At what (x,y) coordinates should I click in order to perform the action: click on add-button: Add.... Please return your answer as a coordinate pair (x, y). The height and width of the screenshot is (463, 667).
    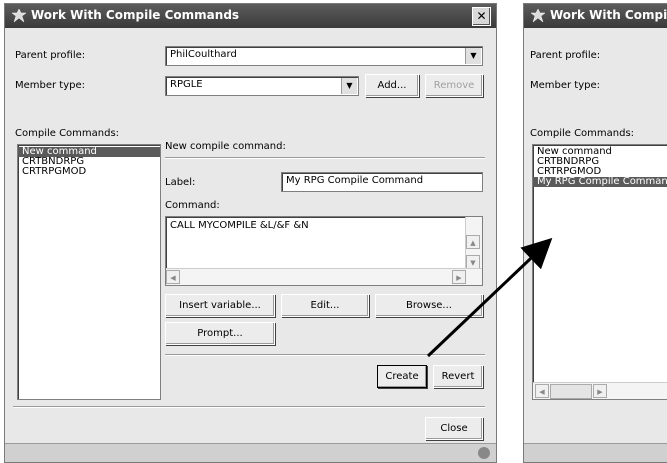
    Looking at the image, I should click on (392, 85).